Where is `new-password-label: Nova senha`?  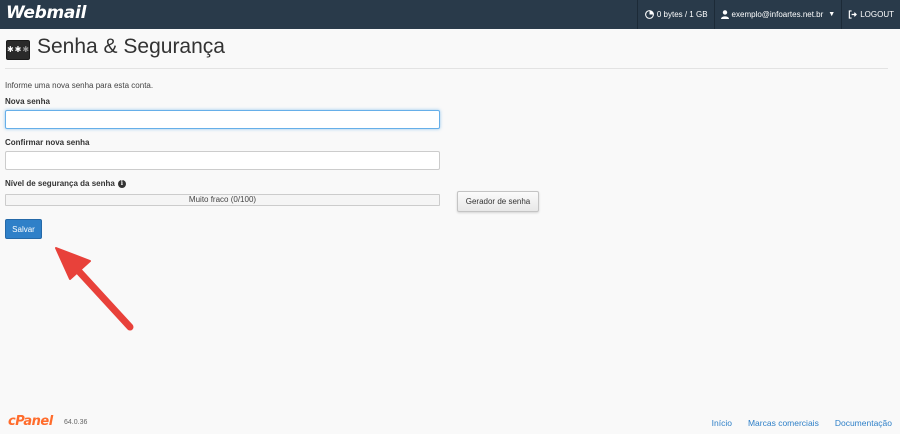
new-password-label: Nova senha is located at coordinates (27, 101).